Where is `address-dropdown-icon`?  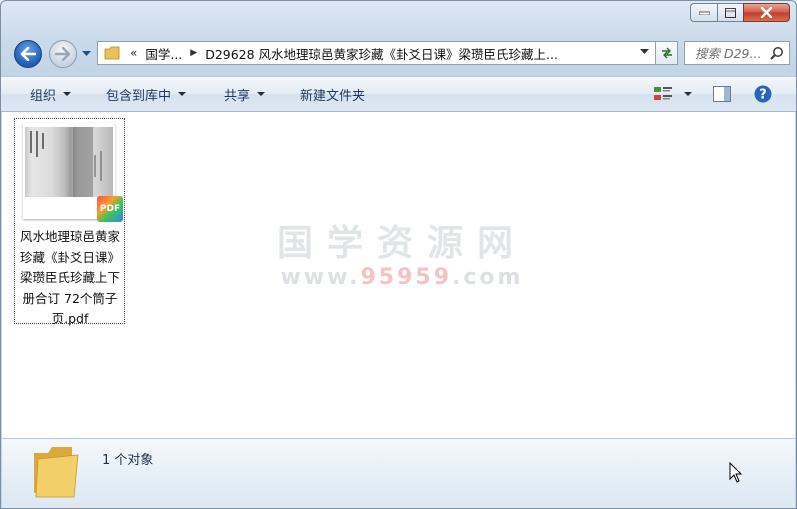
address-dropdown-icon is located at coordinates (644, 52).